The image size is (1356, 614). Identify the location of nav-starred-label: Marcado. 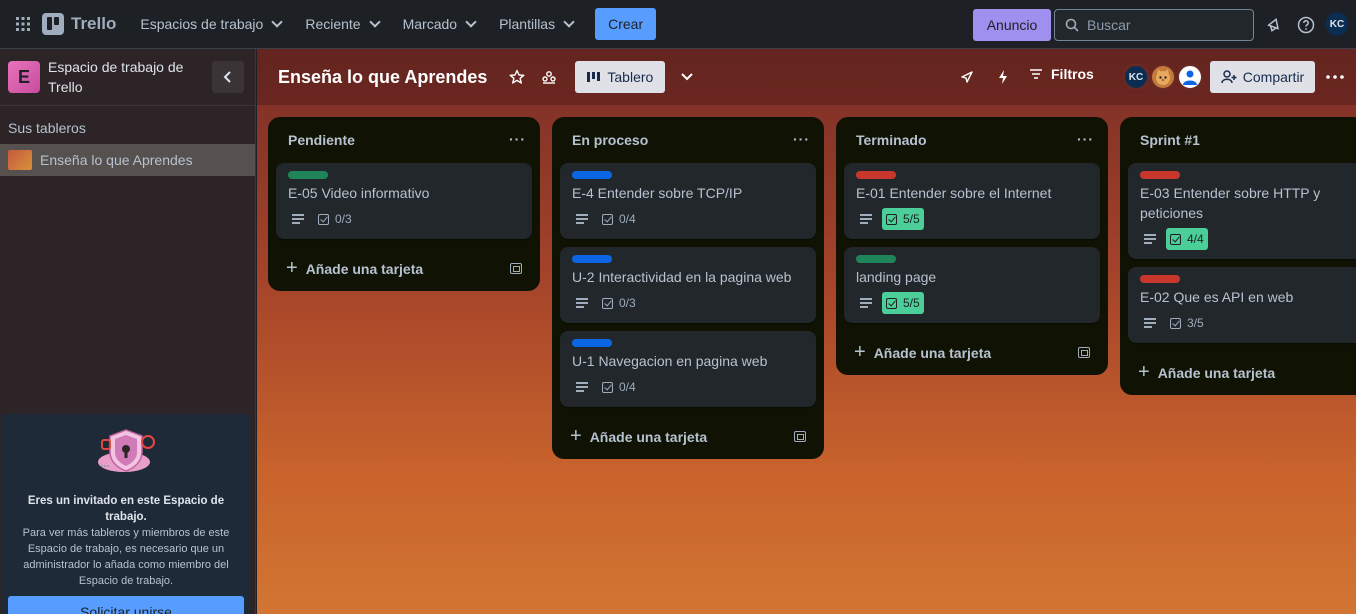
(430, 24).